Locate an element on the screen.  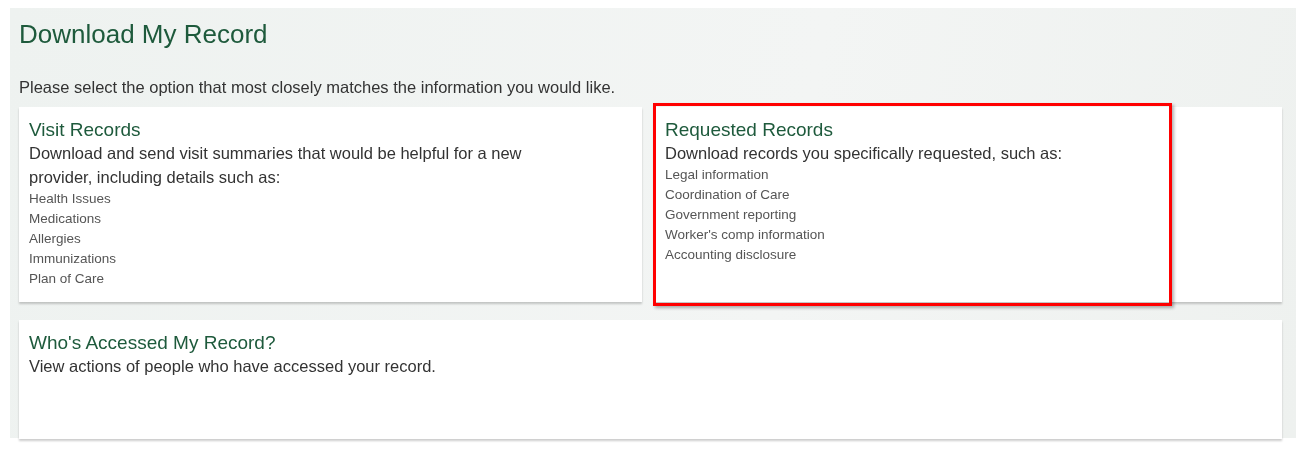
option-list-item: Health Issues is located at coordinates (70, 199).